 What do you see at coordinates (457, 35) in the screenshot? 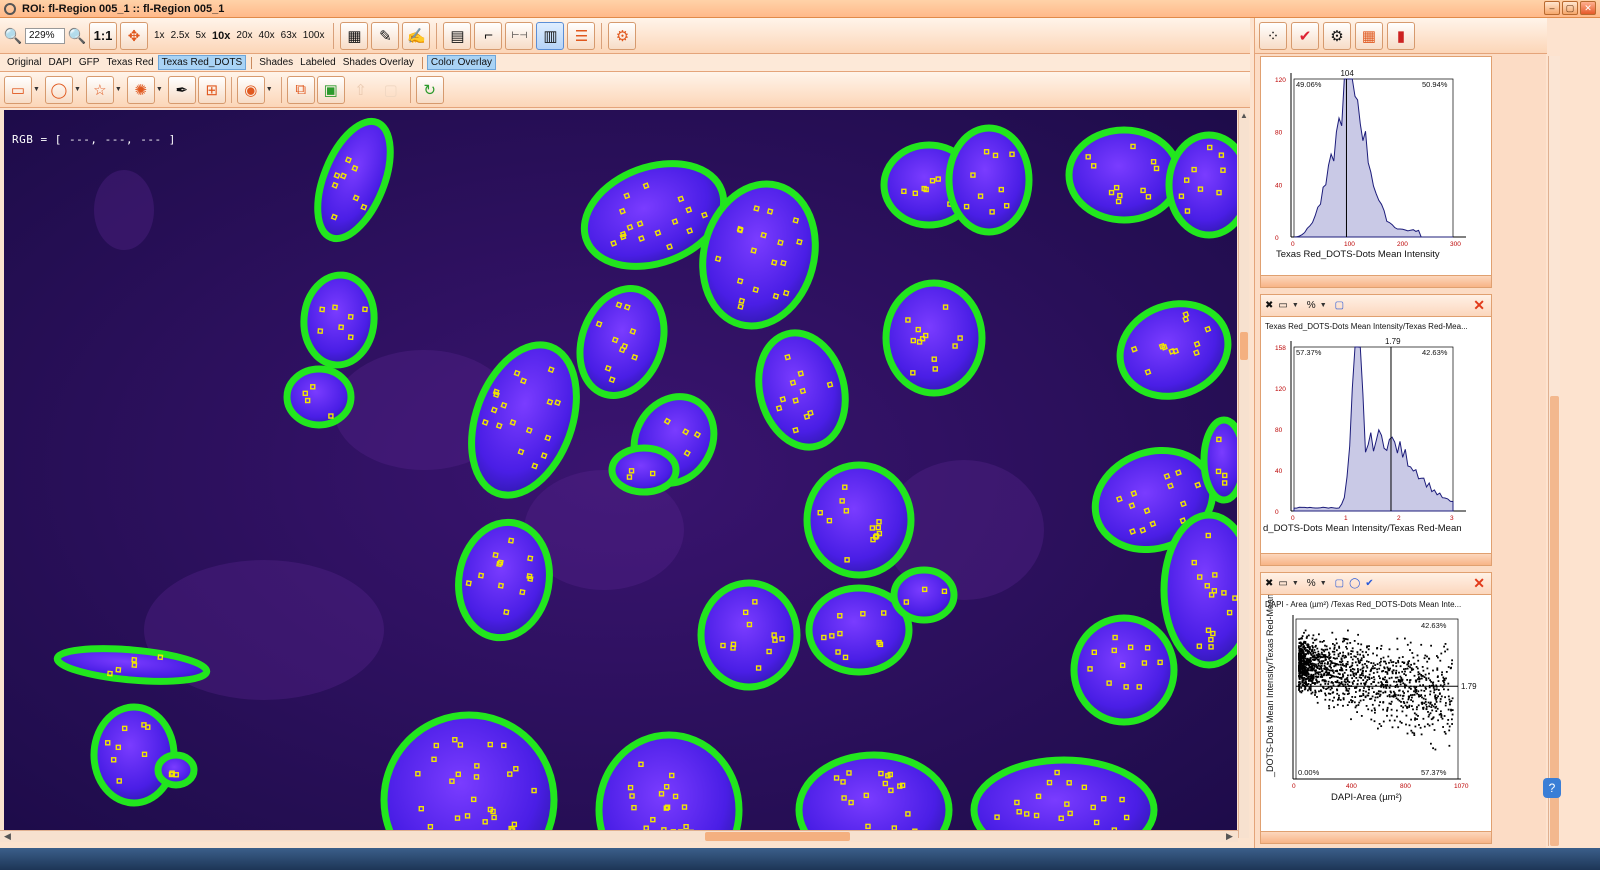
I see `color-map-icon: ▤` at bounding box center [457, 35].